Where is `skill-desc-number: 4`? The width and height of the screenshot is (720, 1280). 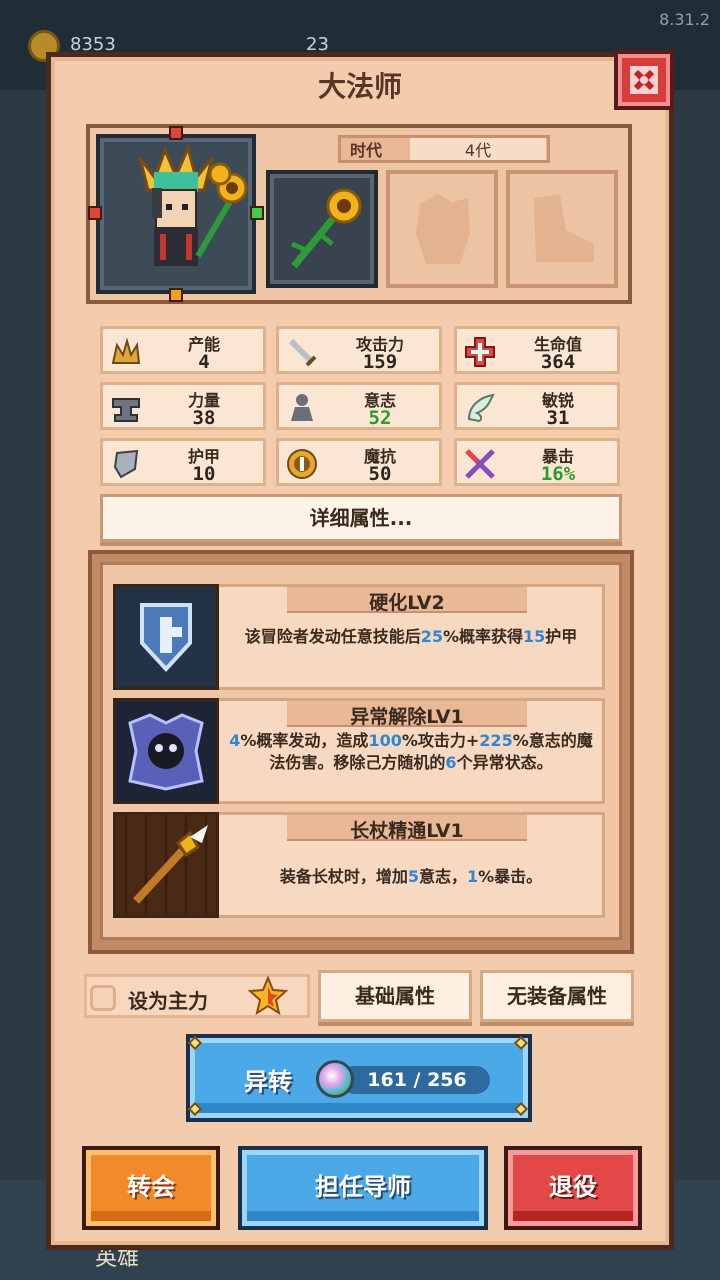 skill-desc-number: 4 is located at coordinates (235, 740).